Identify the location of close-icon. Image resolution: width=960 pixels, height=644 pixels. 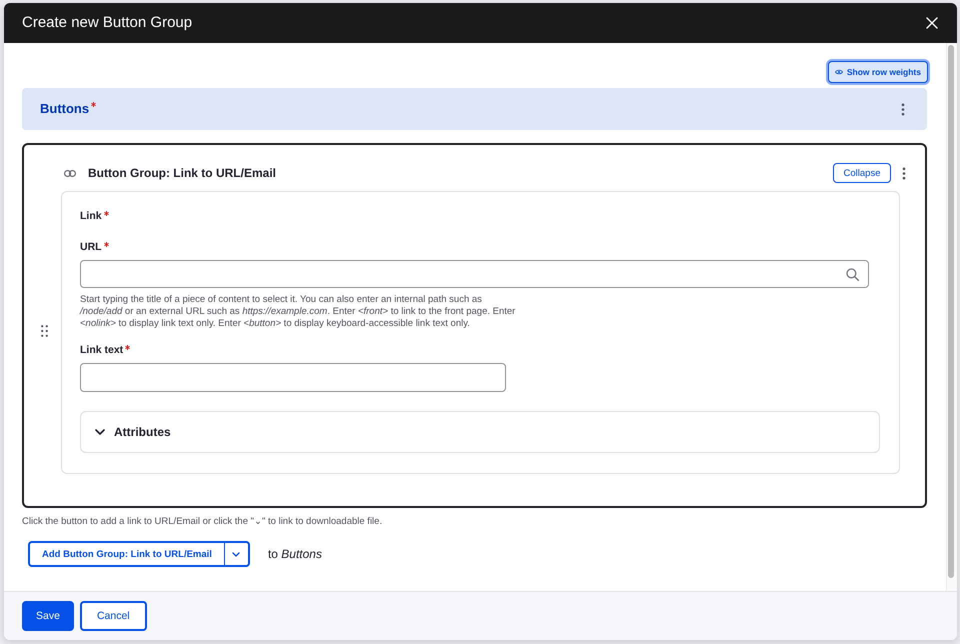
(932, 23).